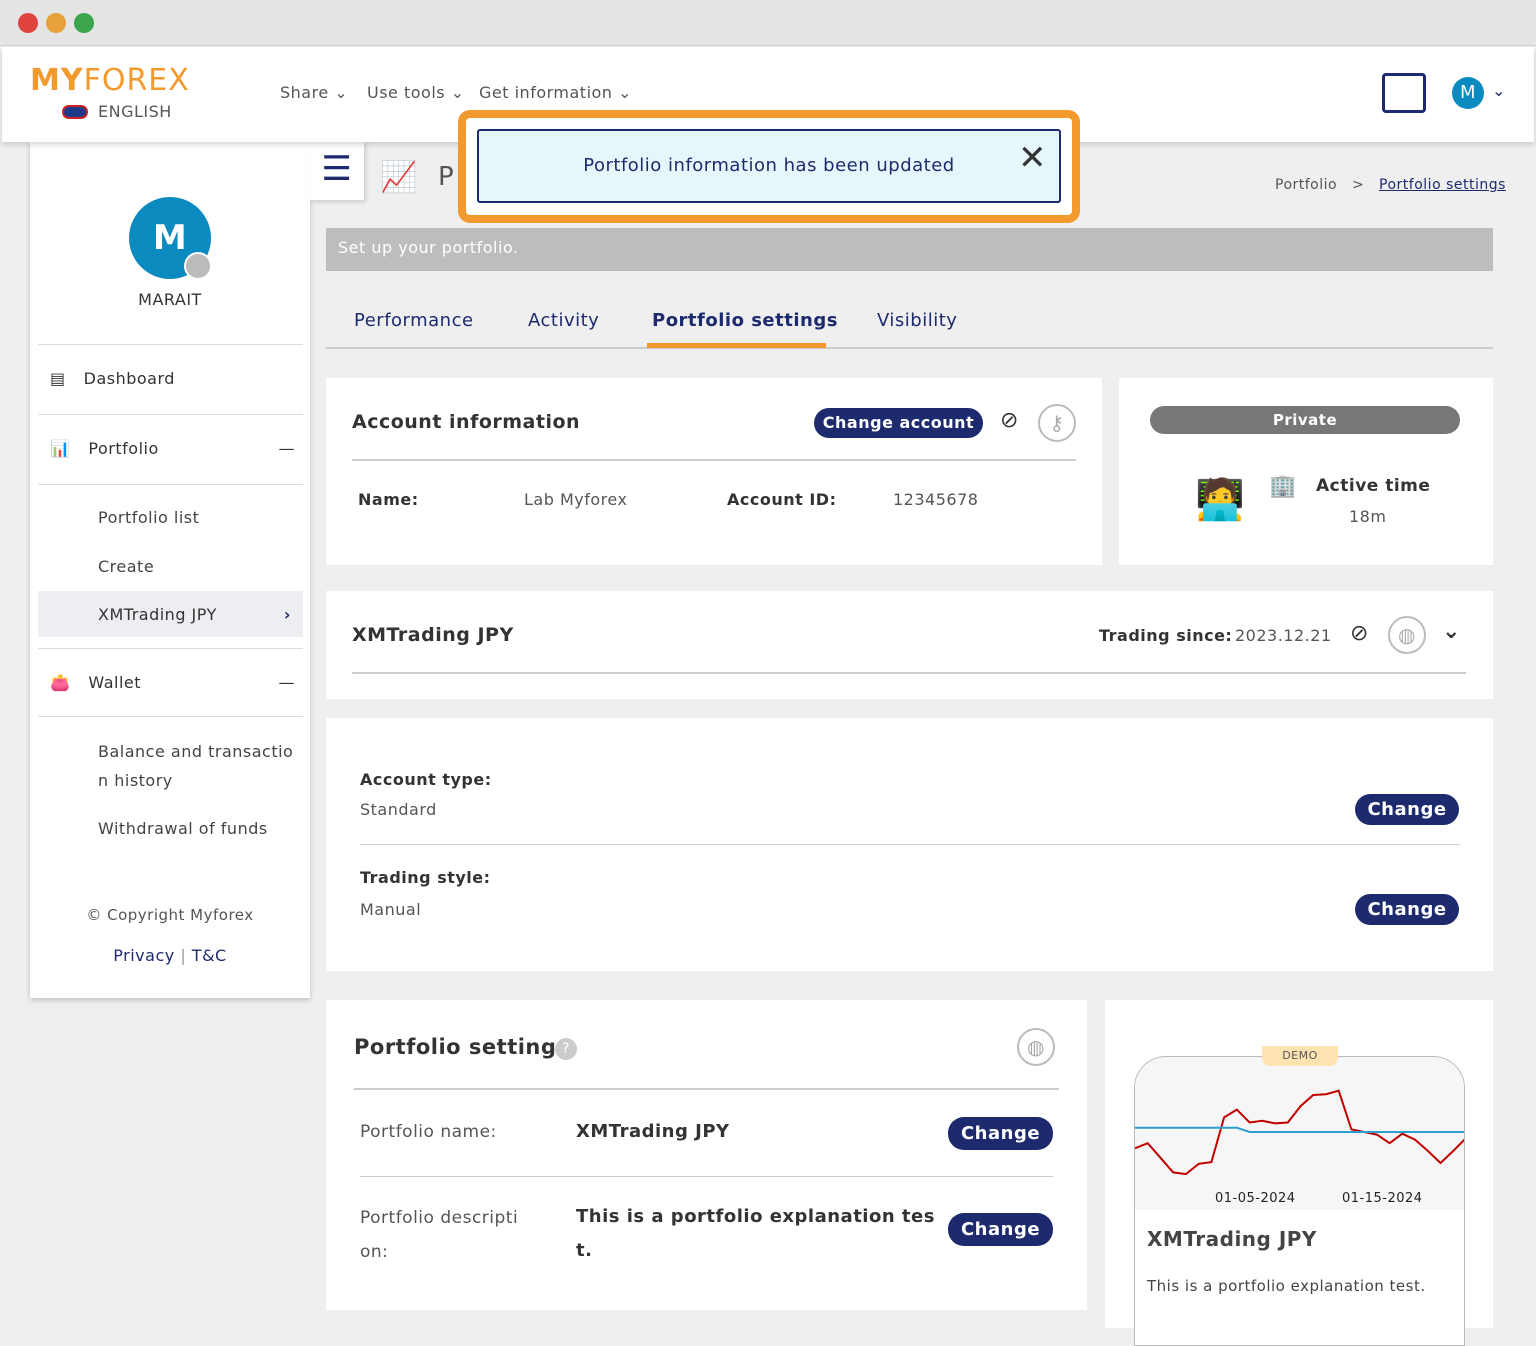  Describe the element at coordinates (745, 320) in the screenshot. I see `tab-portfolio-settings: Portfolio settings` at that location.